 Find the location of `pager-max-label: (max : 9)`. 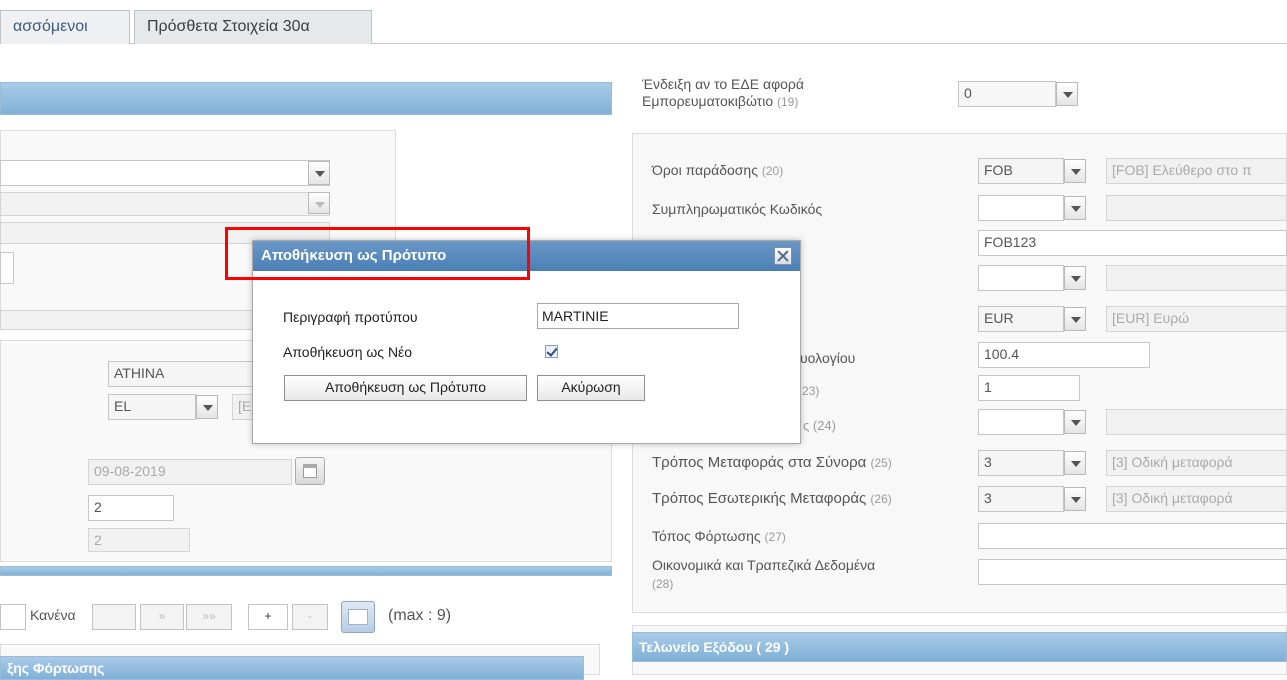

pager-max-label: (max : 9) is located at coordinates (420, 615).